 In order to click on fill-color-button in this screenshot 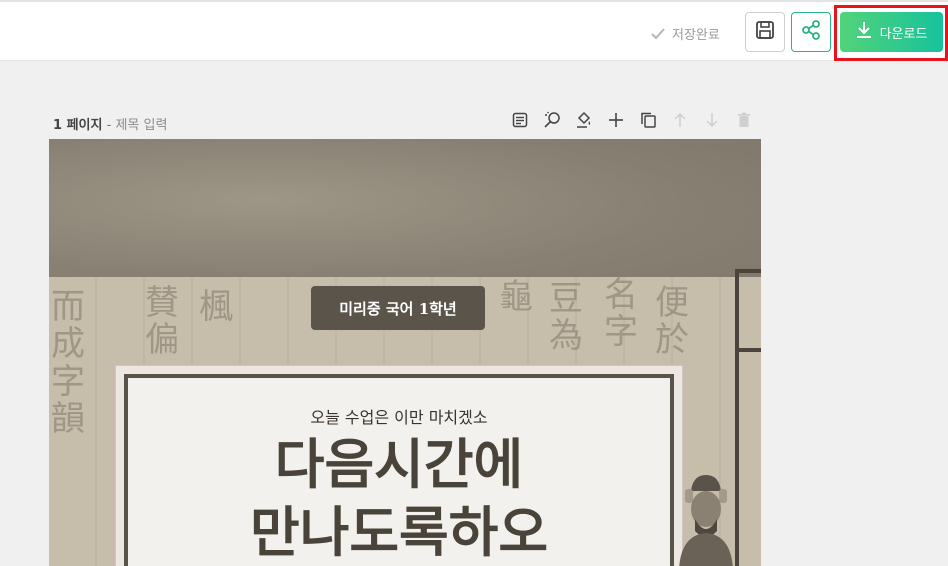, I will do `click(584, 122)`.